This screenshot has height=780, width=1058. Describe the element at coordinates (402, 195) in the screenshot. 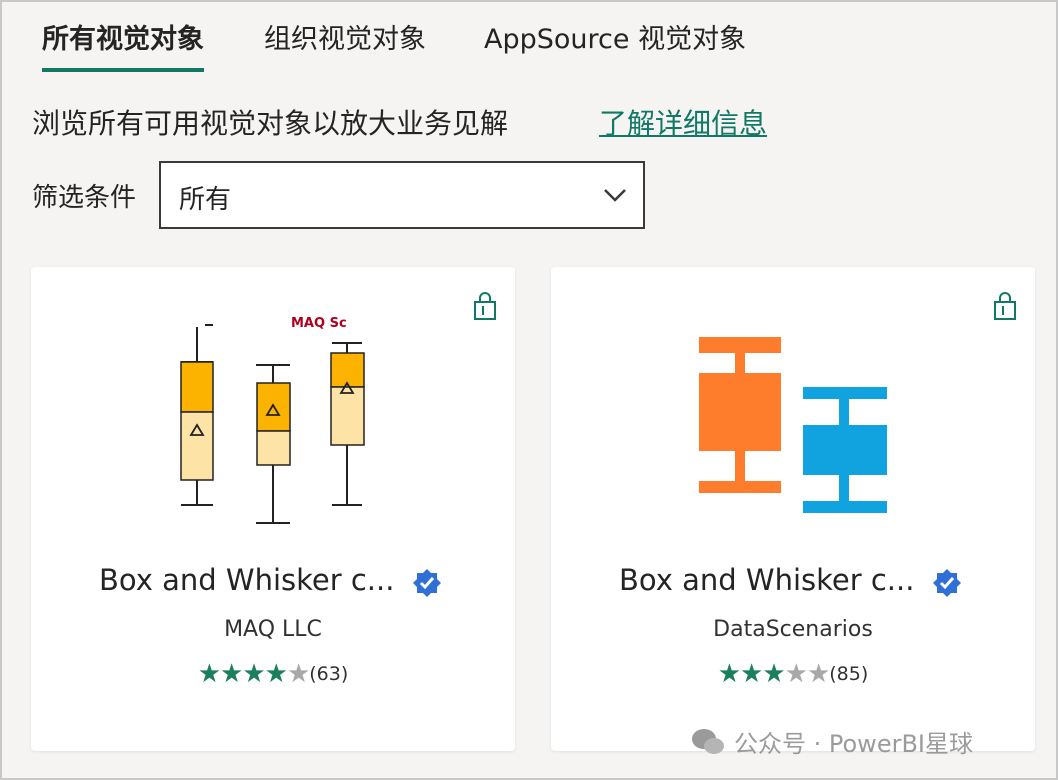

I see `filter-dropdown: 所有` at that location.